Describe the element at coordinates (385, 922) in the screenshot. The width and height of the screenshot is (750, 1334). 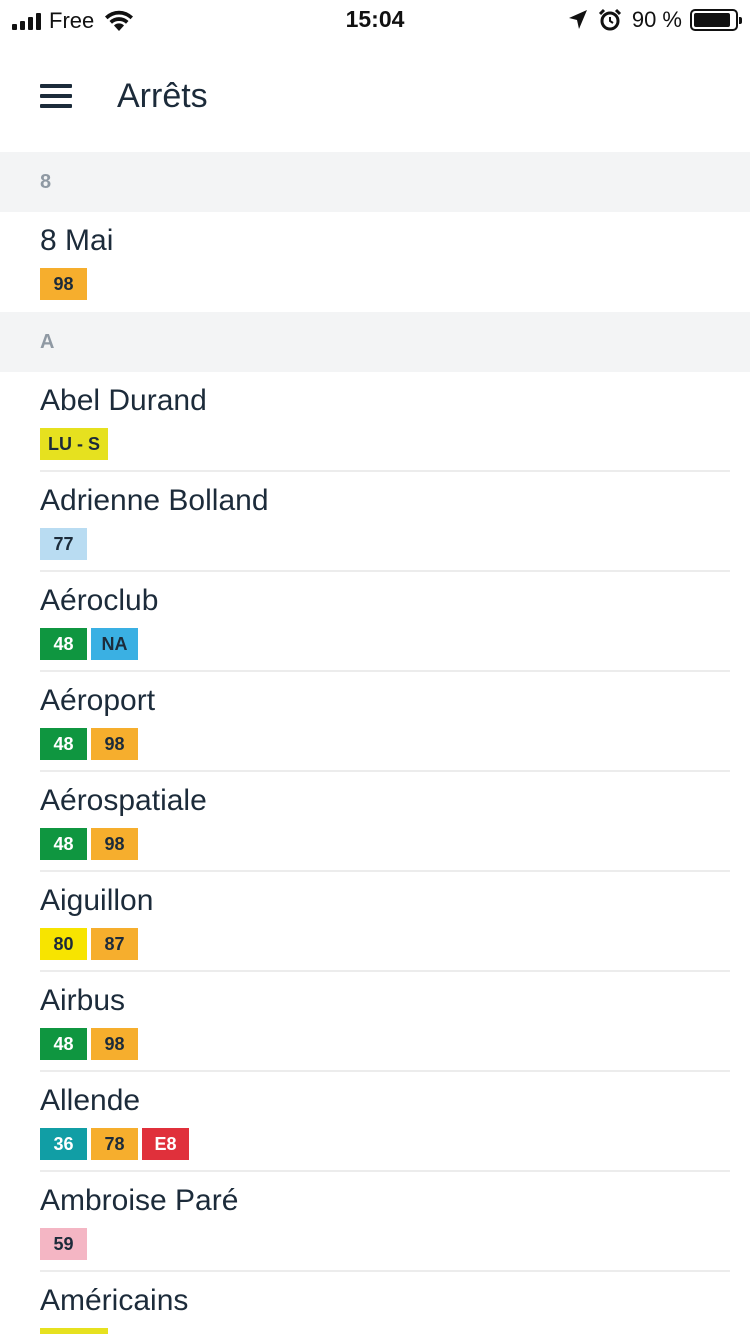
I see `stop-row: Aiguillon 80 87` at that location.